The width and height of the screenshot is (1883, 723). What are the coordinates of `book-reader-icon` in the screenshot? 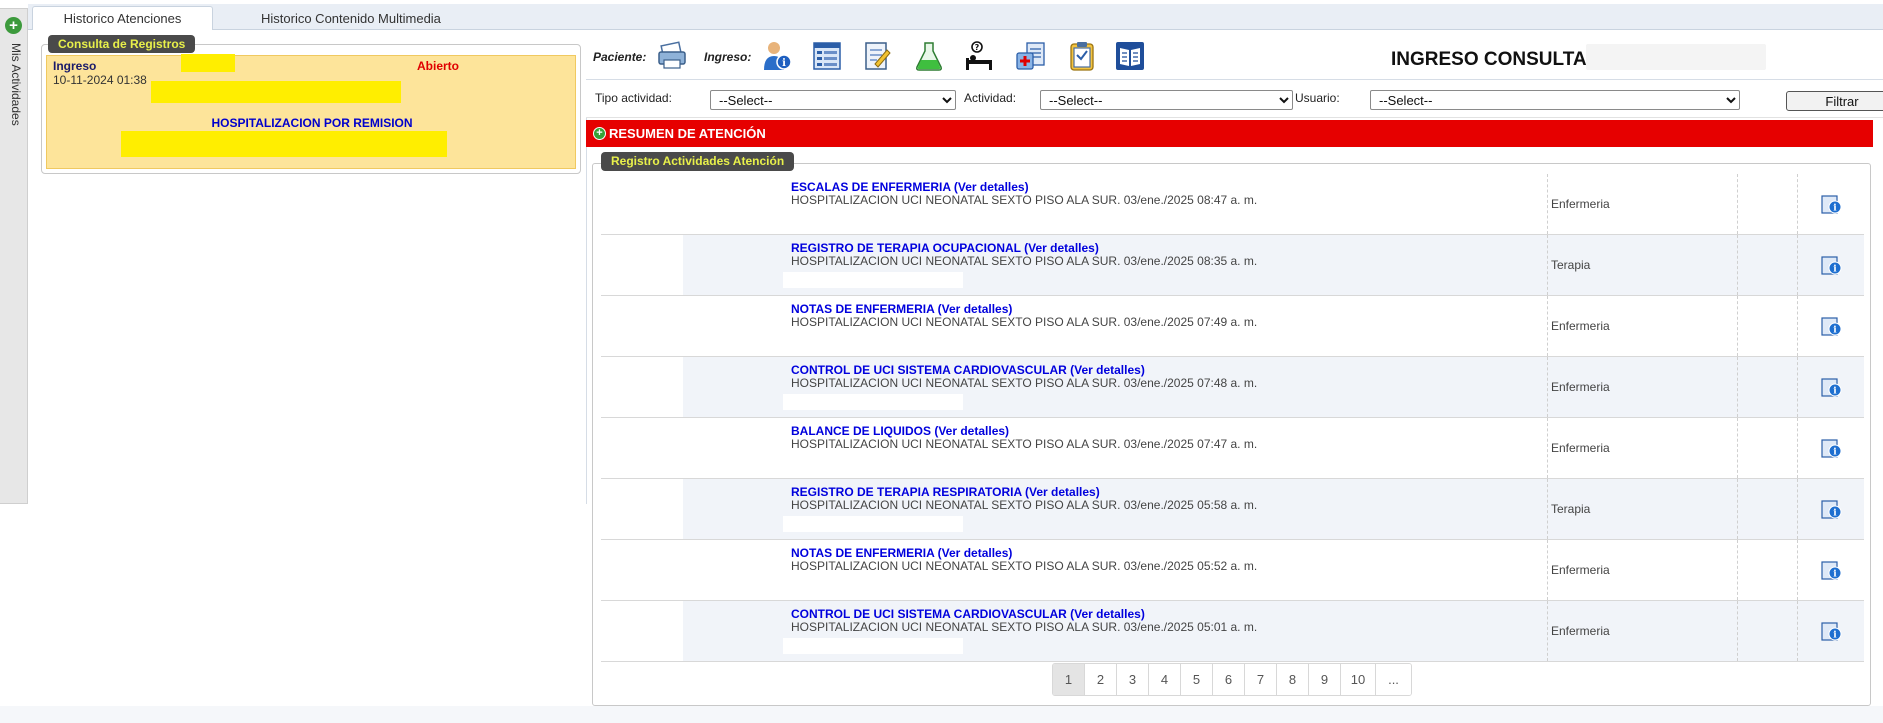 It's located at (1130, 56).